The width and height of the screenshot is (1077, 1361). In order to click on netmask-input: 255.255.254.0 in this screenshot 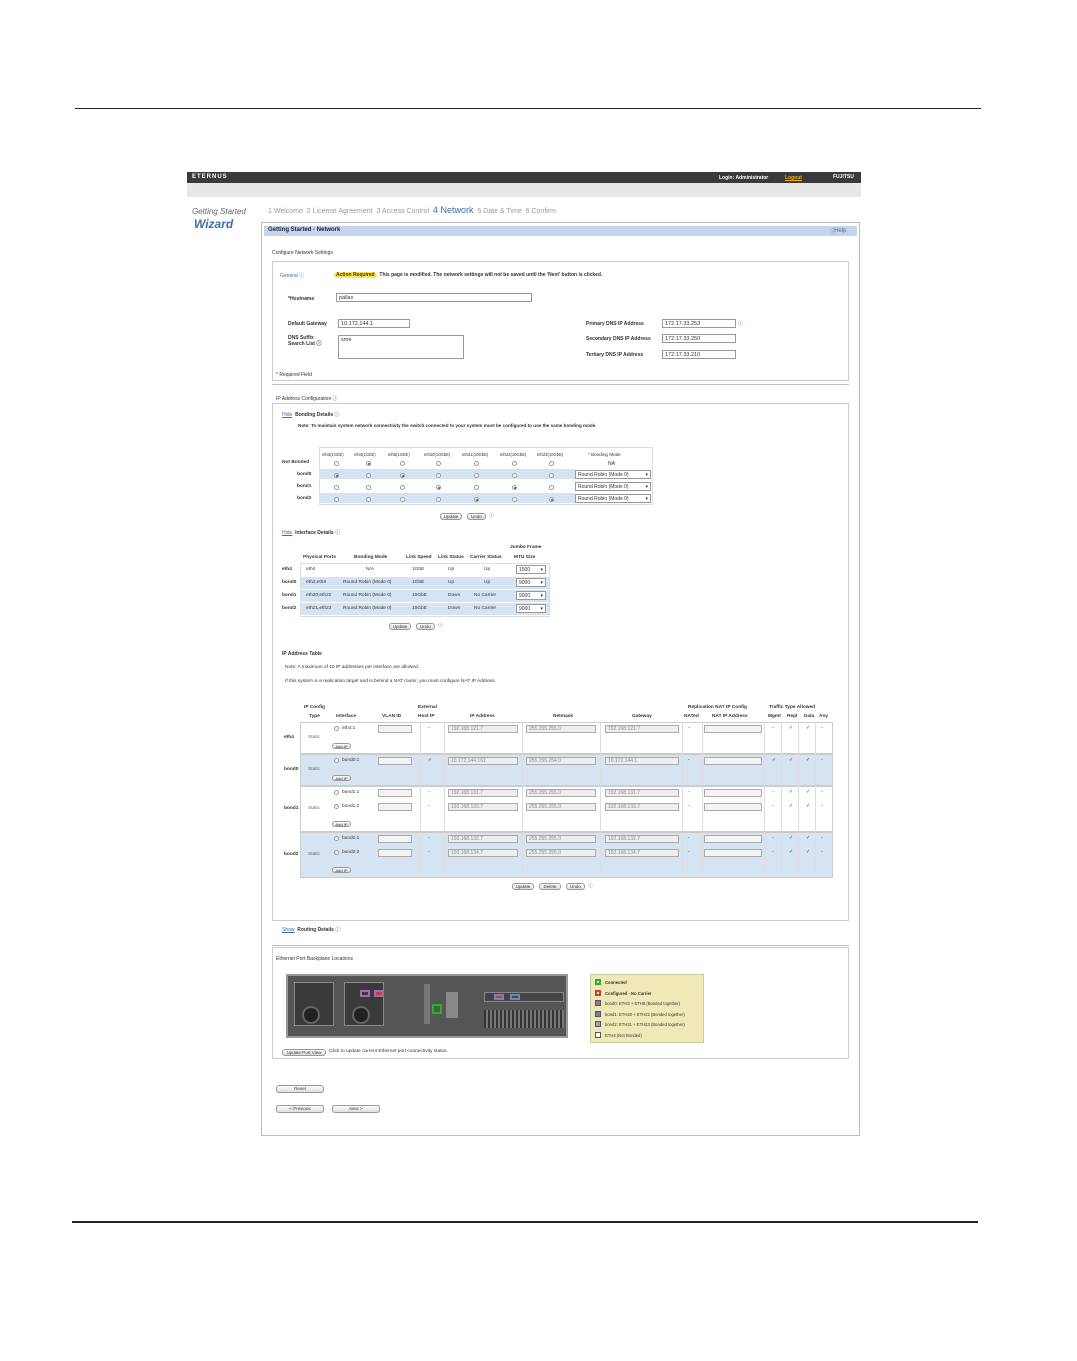, I will do `click(561, 761)`.